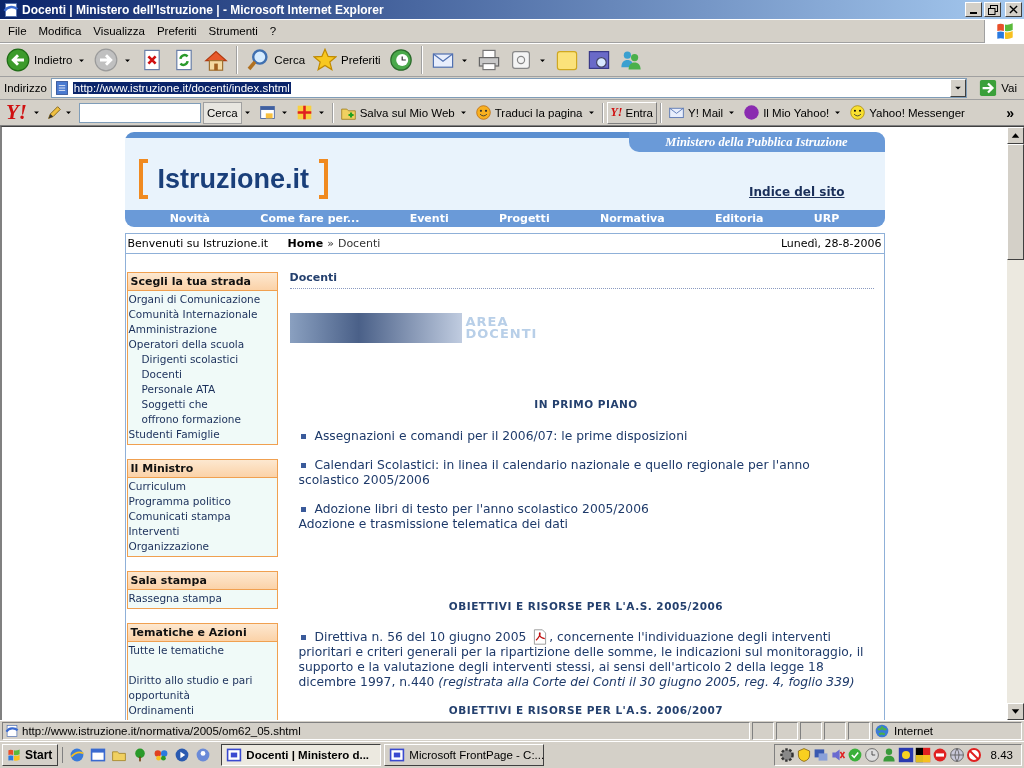 This screenshot has width=1024, height=768. What do you see at coordinates (820, 755) in the screenshot?
I see `monitor-icon` at bounding box center [820, 755].